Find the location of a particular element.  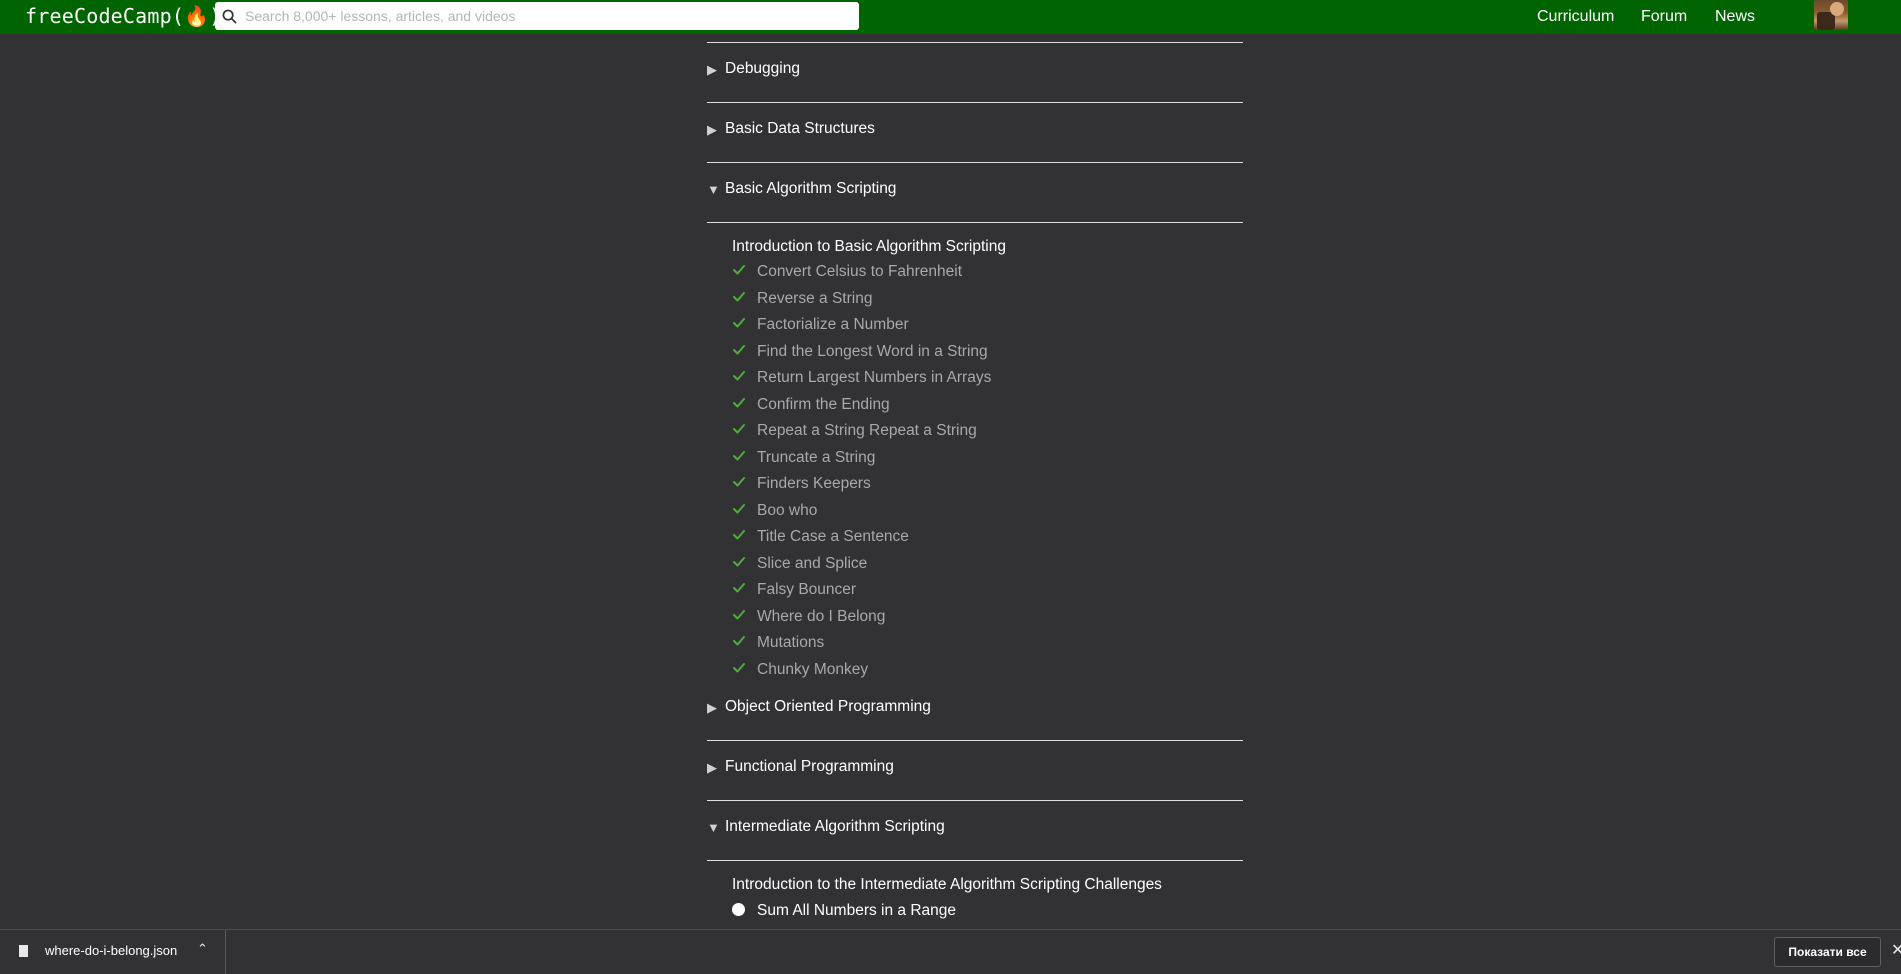

file-icon is located at coordinates (23, 951).